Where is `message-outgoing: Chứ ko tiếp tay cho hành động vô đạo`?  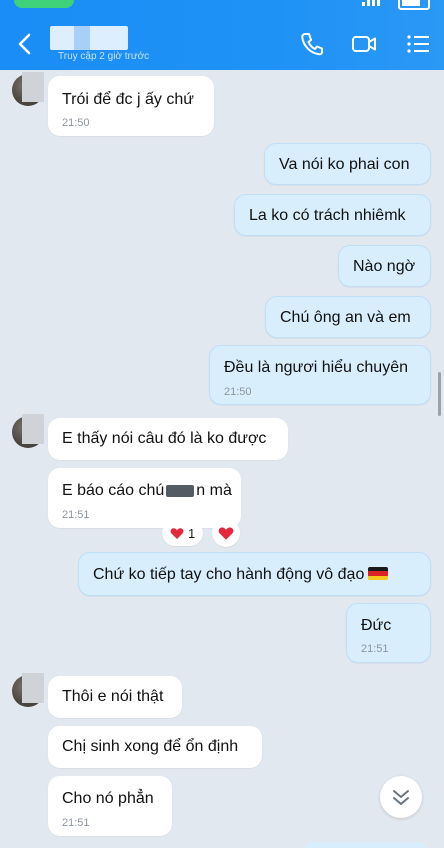
message-outgoing: Chứ ko tiếp tay cho hành động vô đạo is located at coordinates (254, 574).